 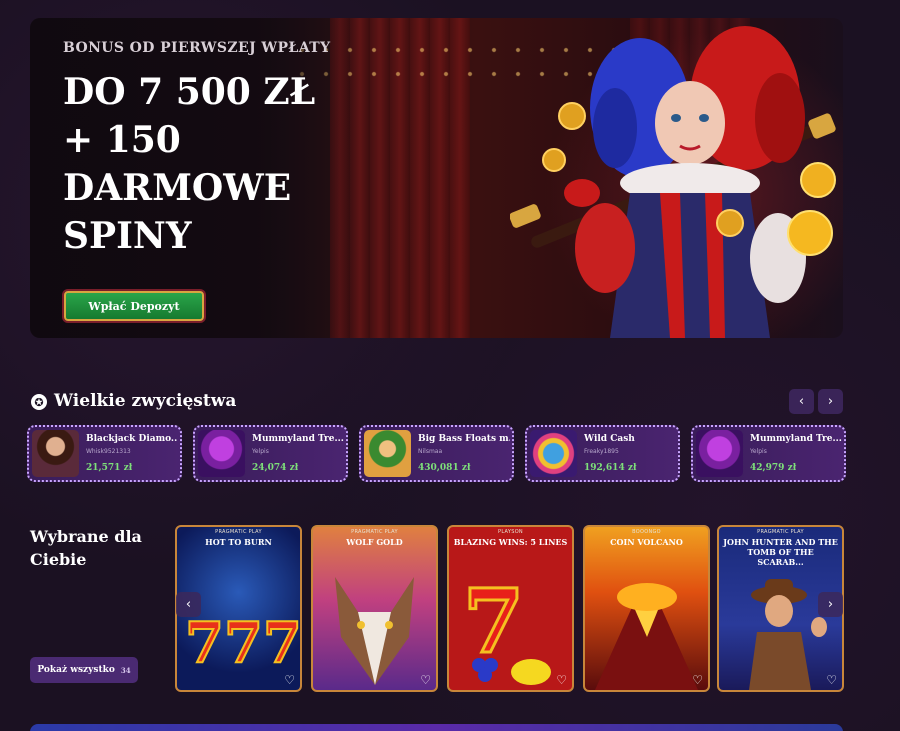 I want to click on game-provider: BOOONGO, so click(x=646, y=532).